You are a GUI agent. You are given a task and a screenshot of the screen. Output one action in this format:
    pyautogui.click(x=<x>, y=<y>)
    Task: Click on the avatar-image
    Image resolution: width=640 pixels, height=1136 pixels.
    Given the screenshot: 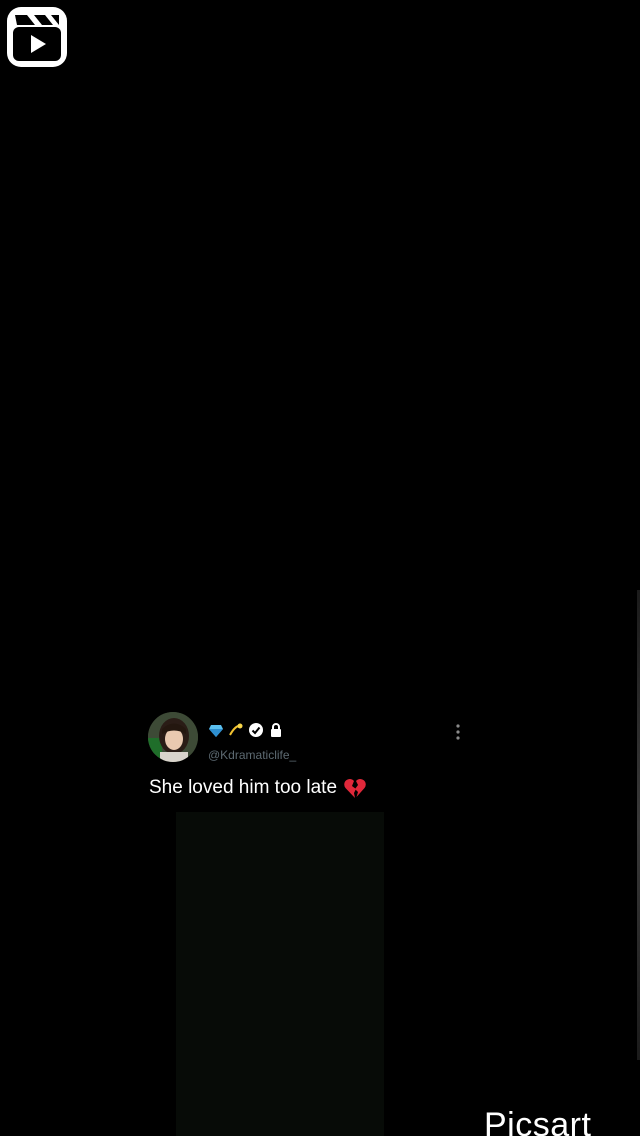 What is the action you would take?
    pyautogui.click(x=173, y=737)
    